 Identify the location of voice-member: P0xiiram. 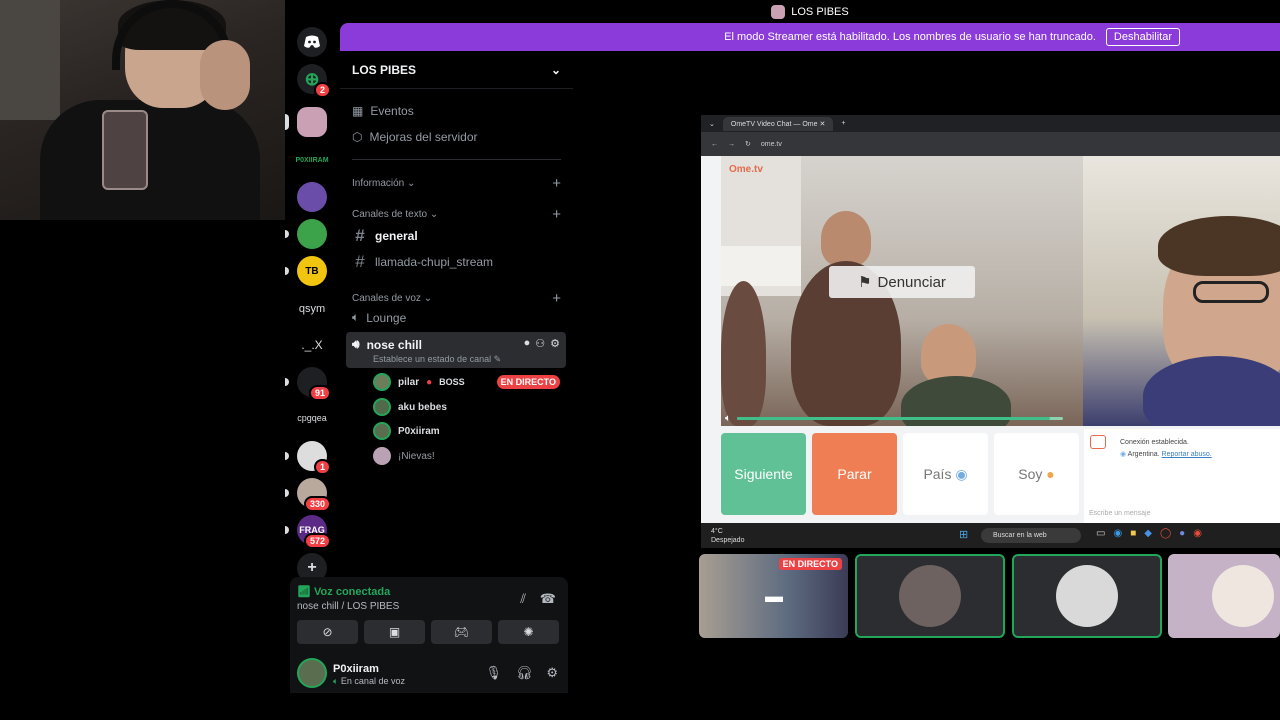
(406, 431).